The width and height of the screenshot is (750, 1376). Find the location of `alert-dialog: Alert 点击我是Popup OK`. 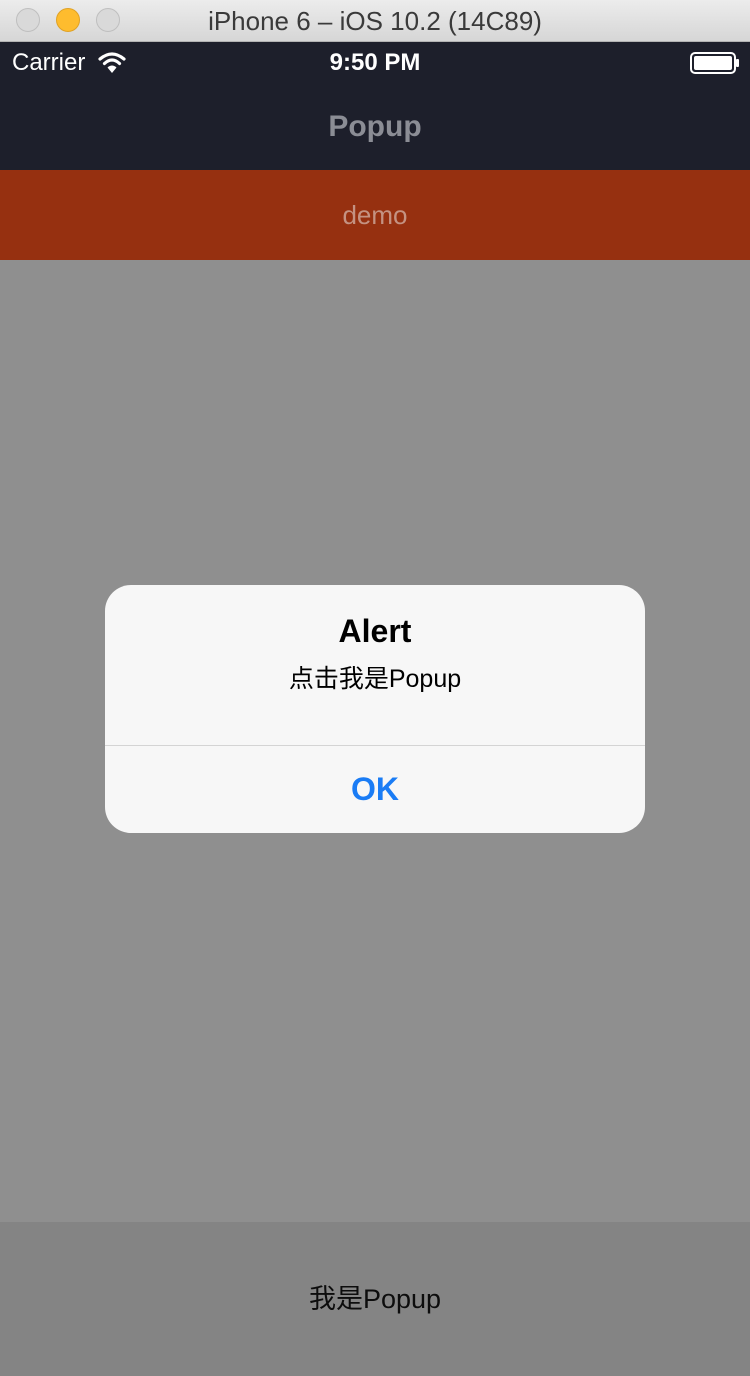

alert-dialog: Alert 点击我是Popup OK is located at coordinates (375, 709).